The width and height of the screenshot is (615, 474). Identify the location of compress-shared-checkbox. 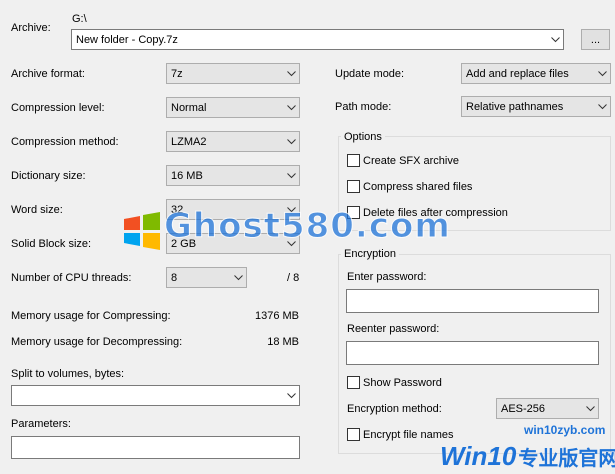
(353, 186).